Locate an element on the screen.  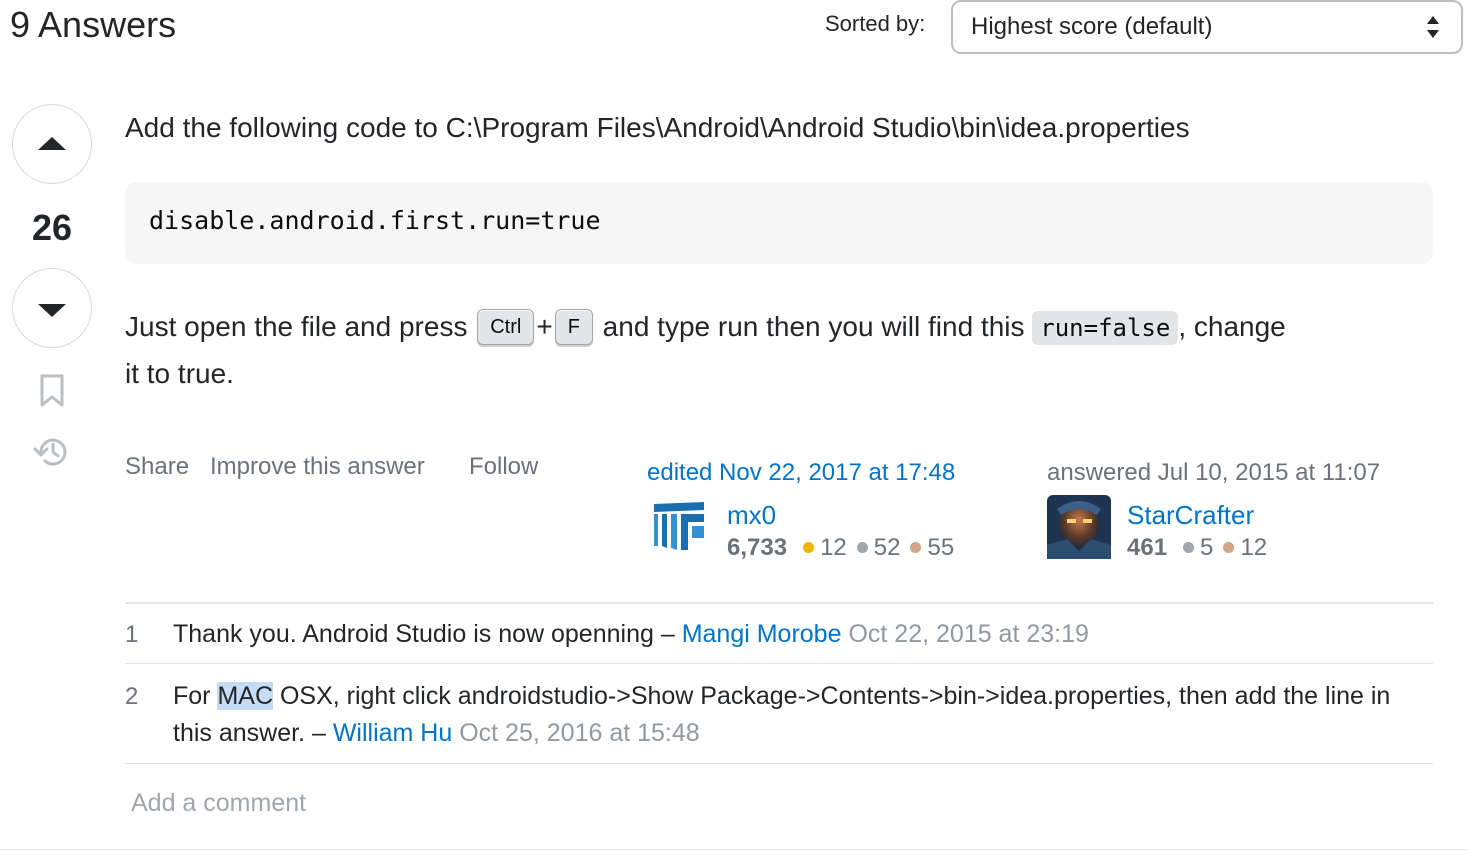
author-bronze-count: 12 is located at coordinates (1254, 547).